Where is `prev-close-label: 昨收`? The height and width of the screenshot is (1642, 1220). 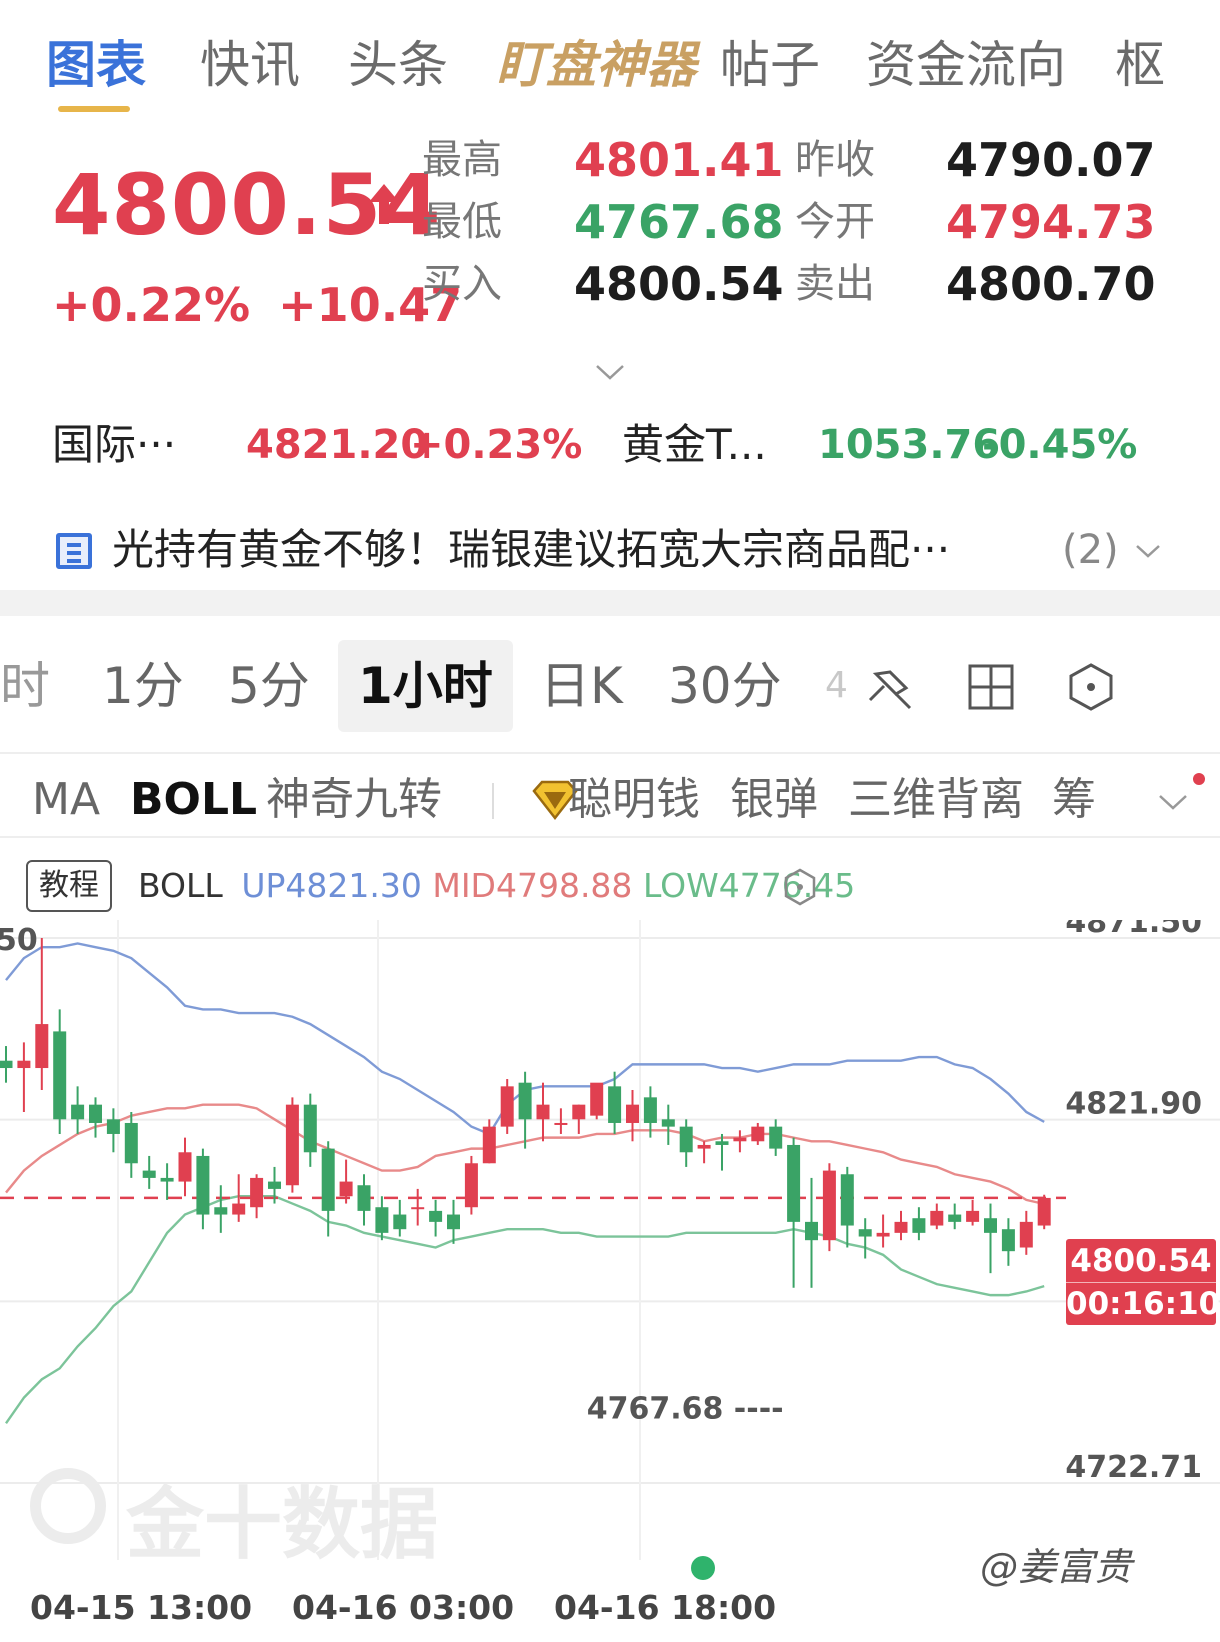
prev-close-label: 昨收 is located at coordinates (835, 160).